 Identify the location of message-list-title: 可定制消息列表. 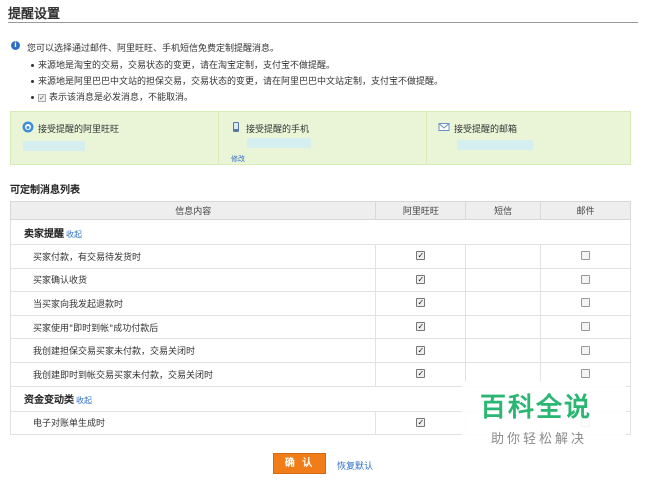
(45, 190).